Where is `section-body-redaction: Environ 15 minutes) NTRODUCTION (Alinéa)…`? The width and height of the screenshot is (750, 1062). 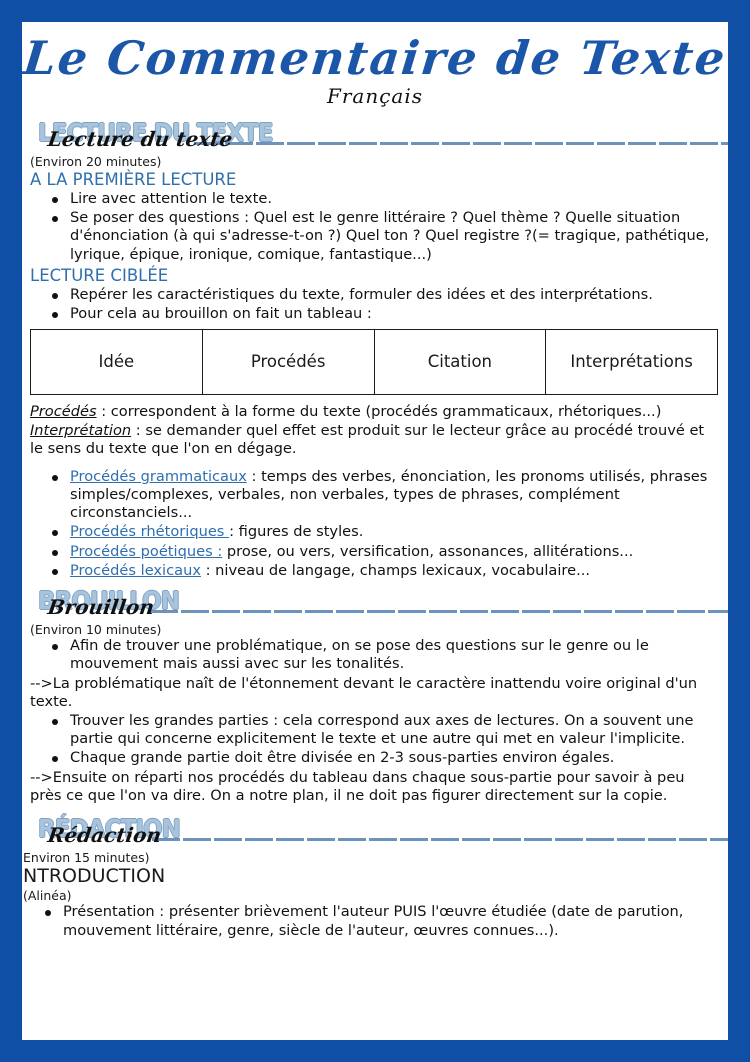 section-body-redaction: Environ 15 minutes) NTRODUCTION (Alinéa)… is located at coordinates (375, 895).